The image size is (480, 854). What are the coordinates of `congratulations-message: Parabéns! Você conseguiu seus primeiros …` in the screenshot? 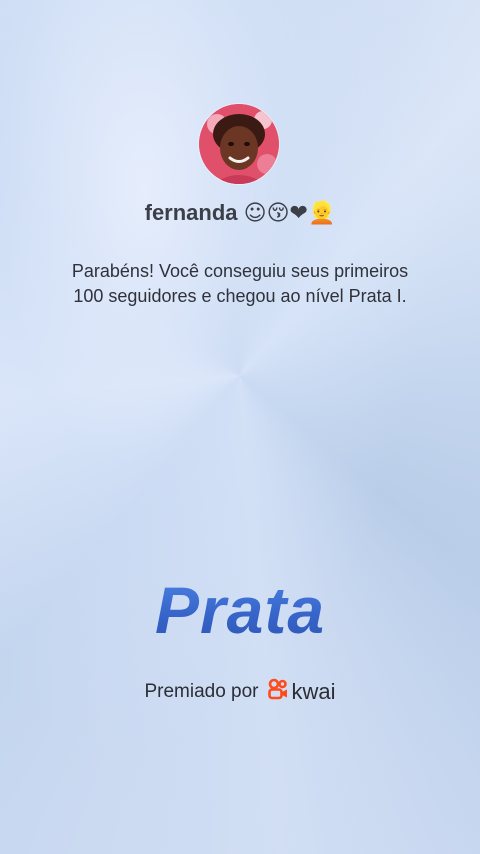 It's located at (240, 284).